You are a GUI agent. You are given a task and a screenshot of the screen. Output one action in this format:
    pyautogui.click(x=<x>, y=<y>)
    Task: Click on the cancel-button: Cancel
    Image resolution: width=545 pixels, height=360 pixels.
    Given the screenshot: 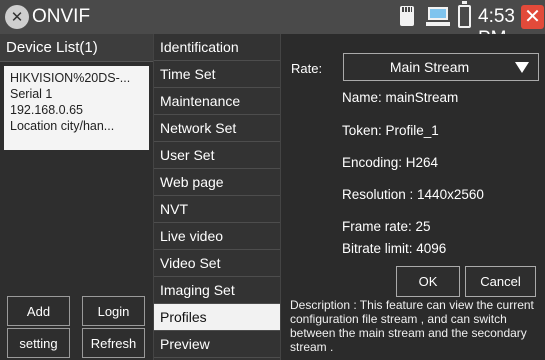 What is the action you would take?
    pyautogui.click(x=500, y=281)
    